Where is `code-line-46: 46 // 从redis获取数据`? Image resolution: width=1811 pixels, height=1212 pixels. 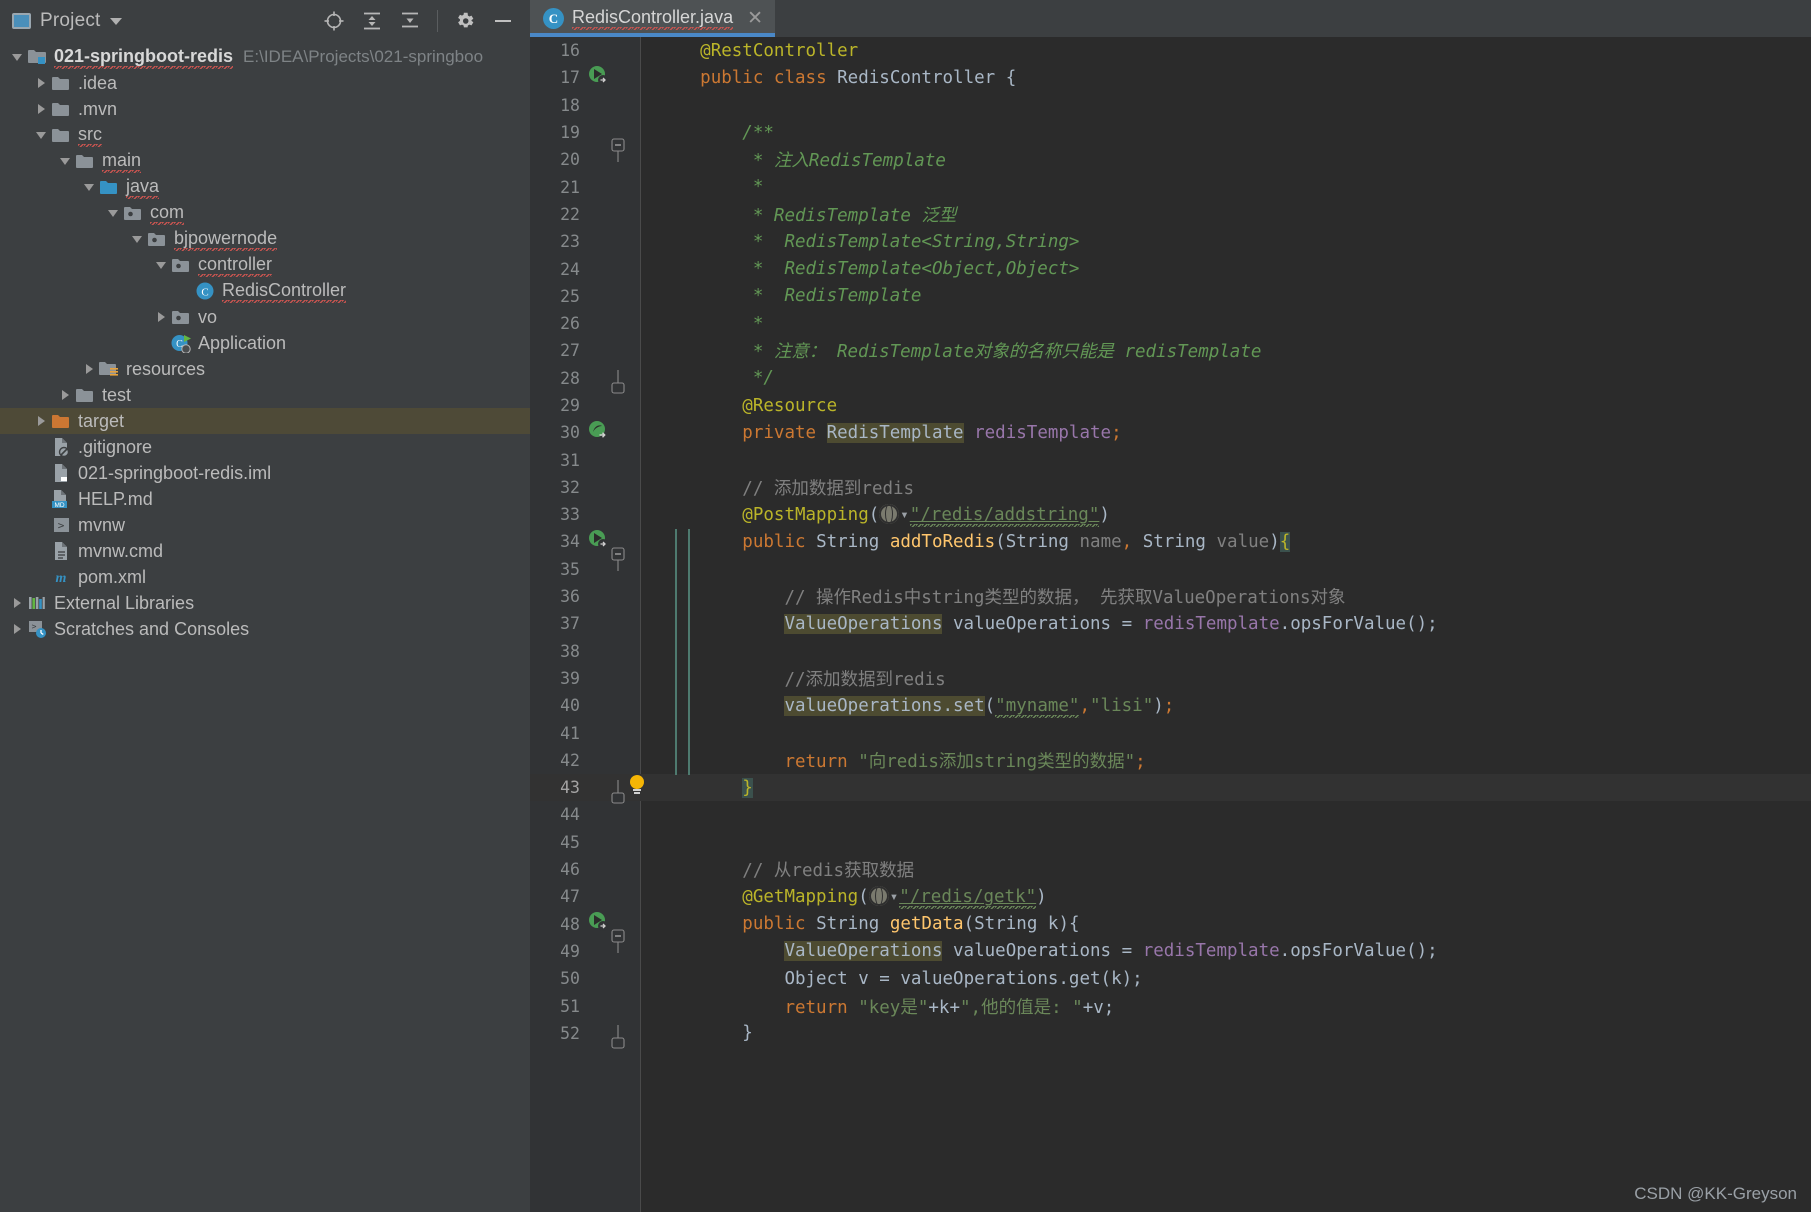
code-line-46: 46 // 从redis获取数据 is located at coordinates (1170, 869).